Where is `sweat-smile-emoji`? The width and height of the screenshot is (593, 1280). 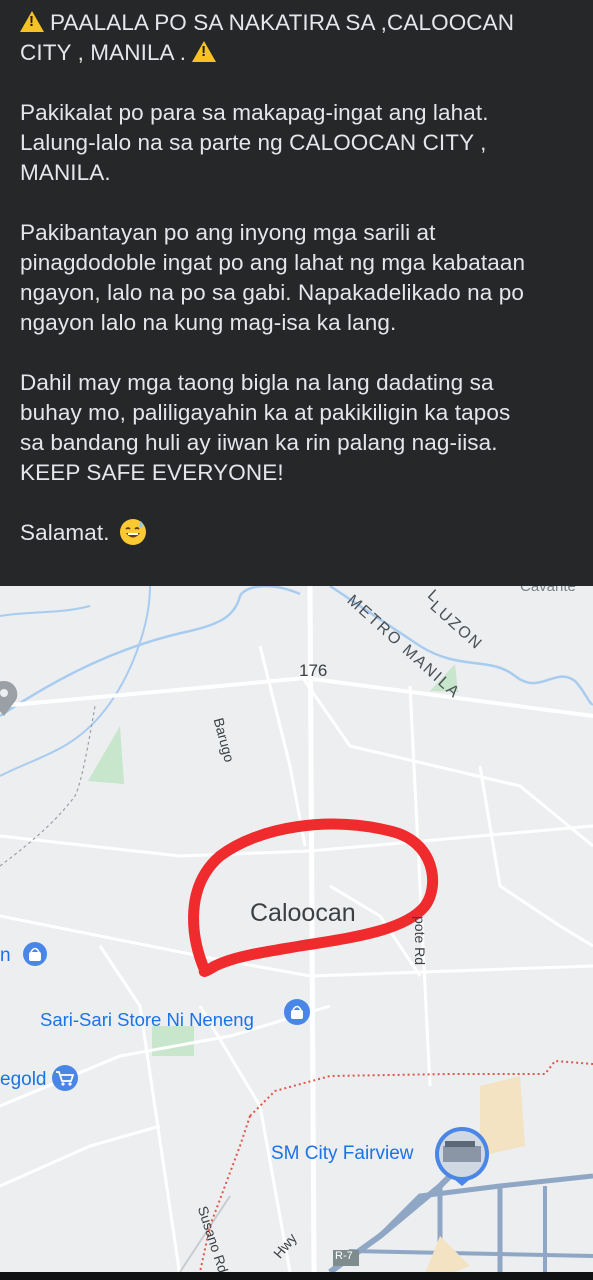 sweat-smile-emoji is located at coordinates (132, 532).